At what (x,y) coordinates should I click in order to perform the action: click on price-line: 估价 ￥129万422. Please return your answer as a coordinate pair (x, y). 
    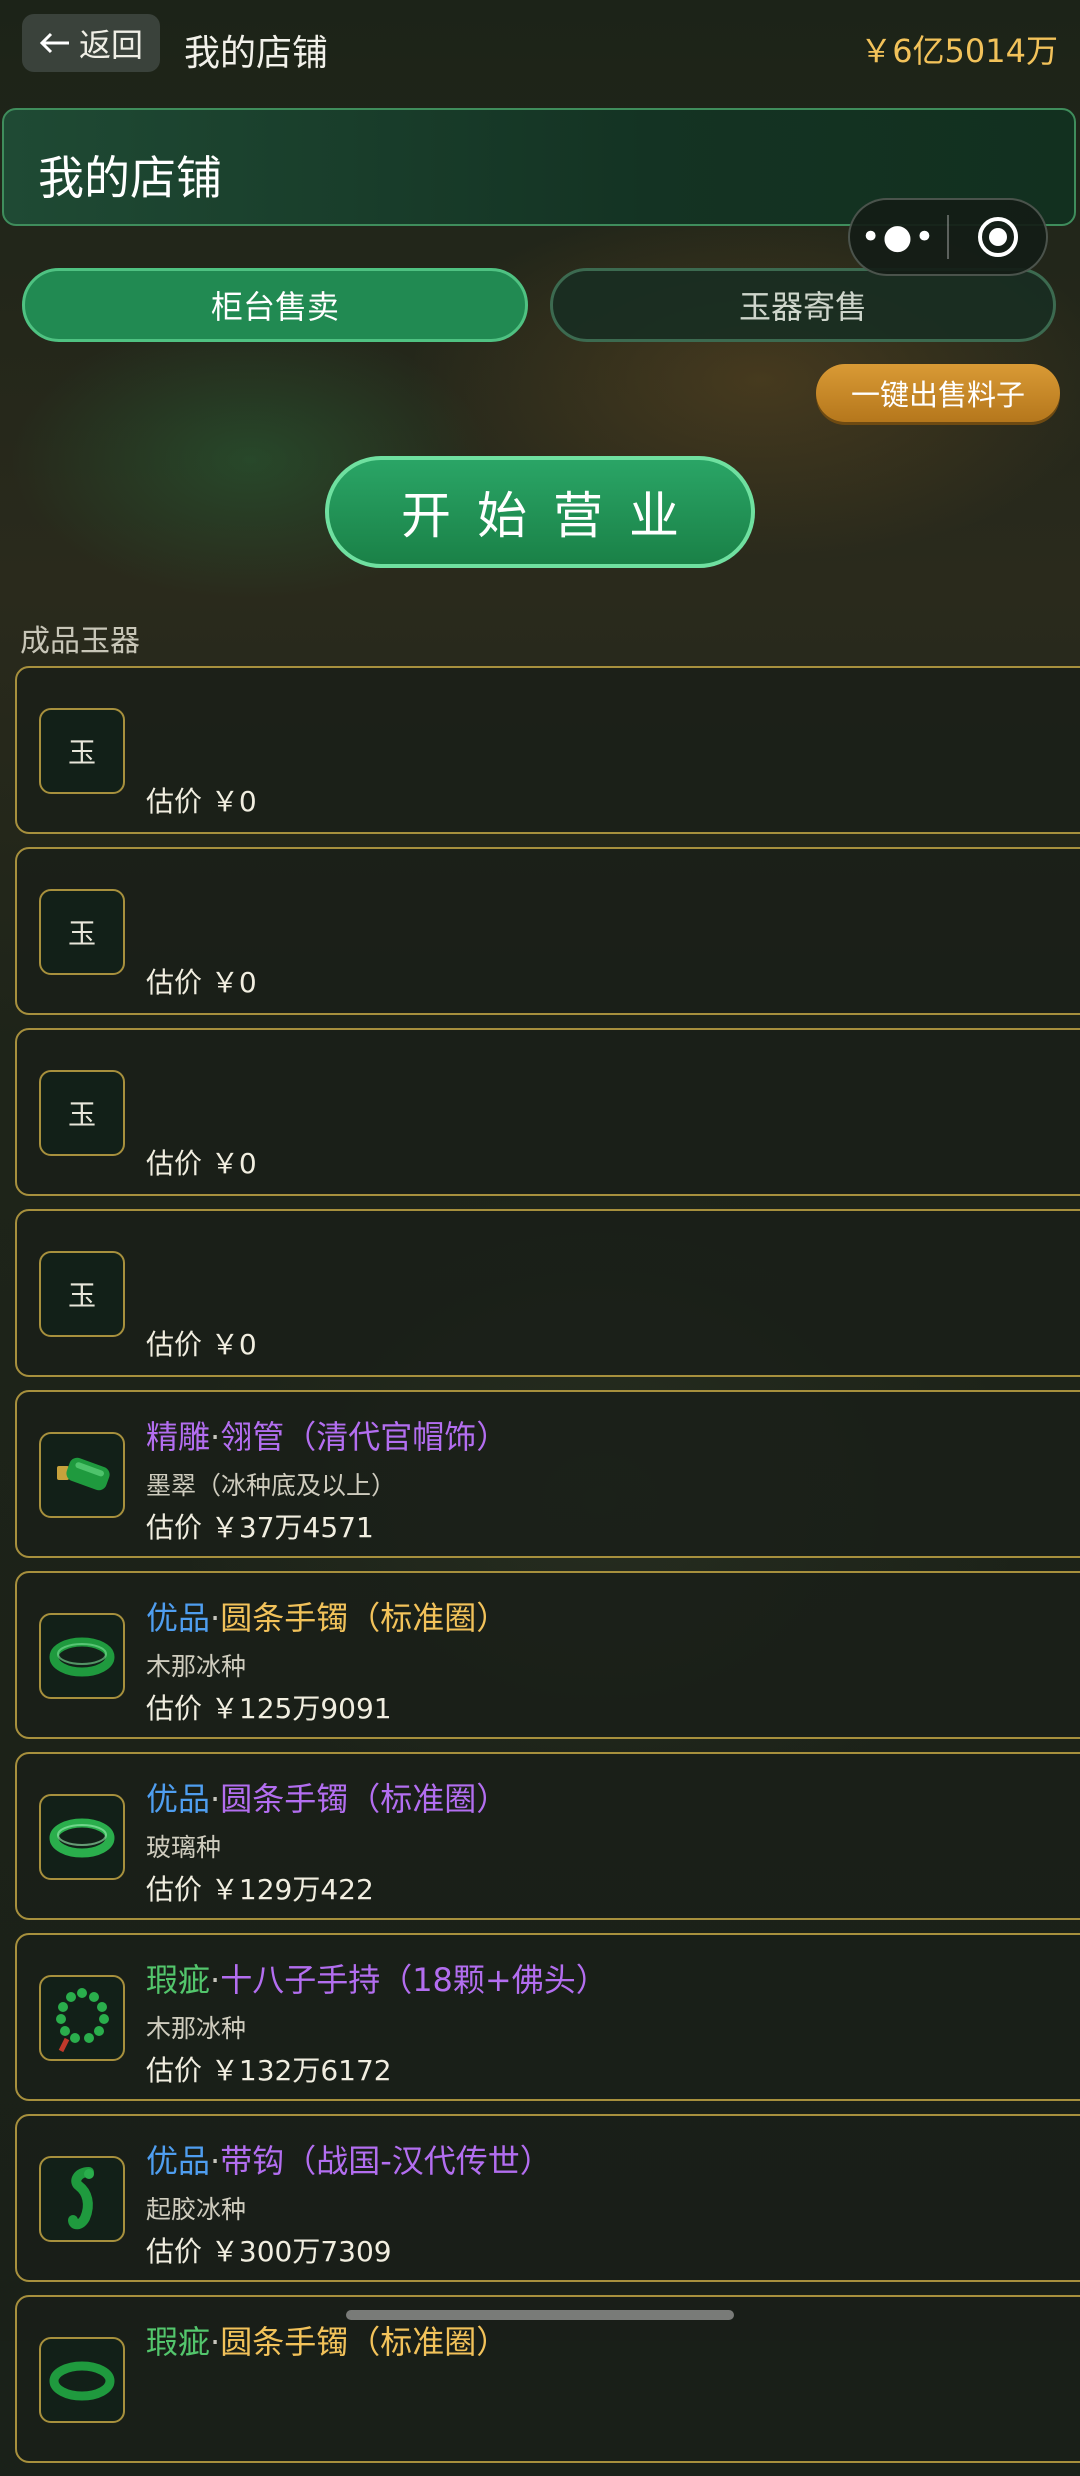
    Looking at the image, I should click on (260, 1888).